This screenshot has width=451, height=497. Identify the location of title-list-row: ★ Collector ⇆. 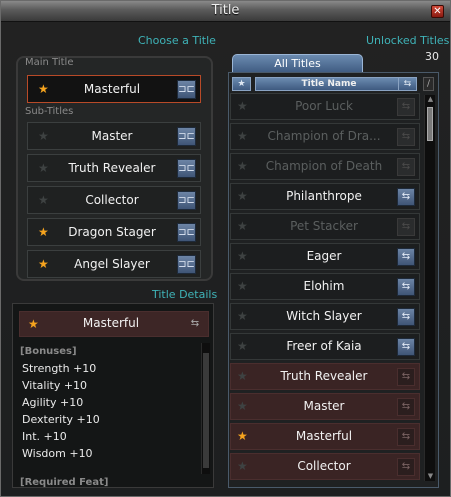
(325, 466).